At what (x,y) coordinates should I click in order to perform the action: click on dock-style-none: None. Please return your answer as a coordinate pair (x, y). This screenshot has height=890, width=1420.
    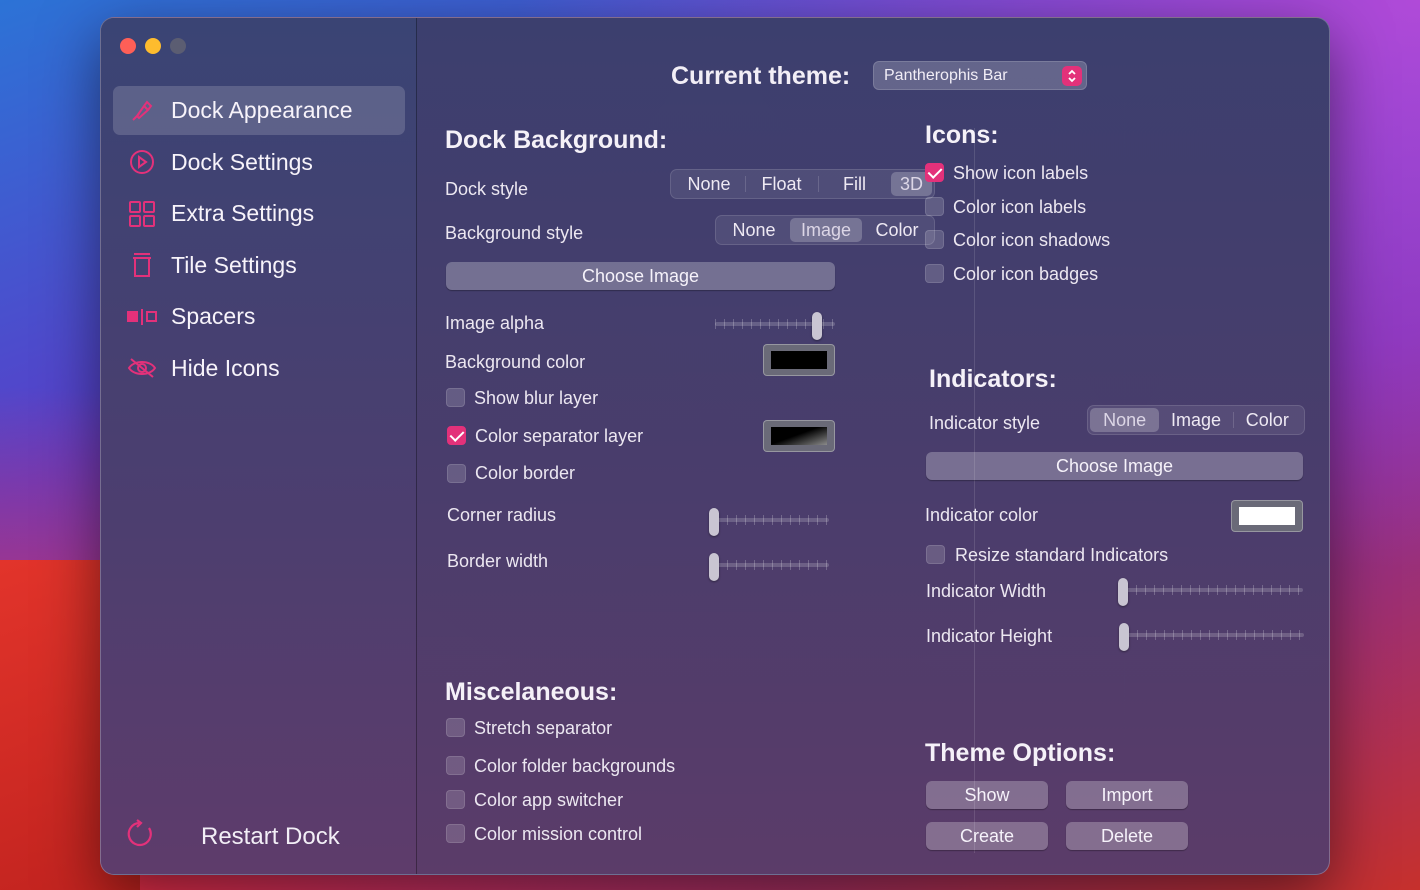
    Looking at the image, I should click on (709, 184).